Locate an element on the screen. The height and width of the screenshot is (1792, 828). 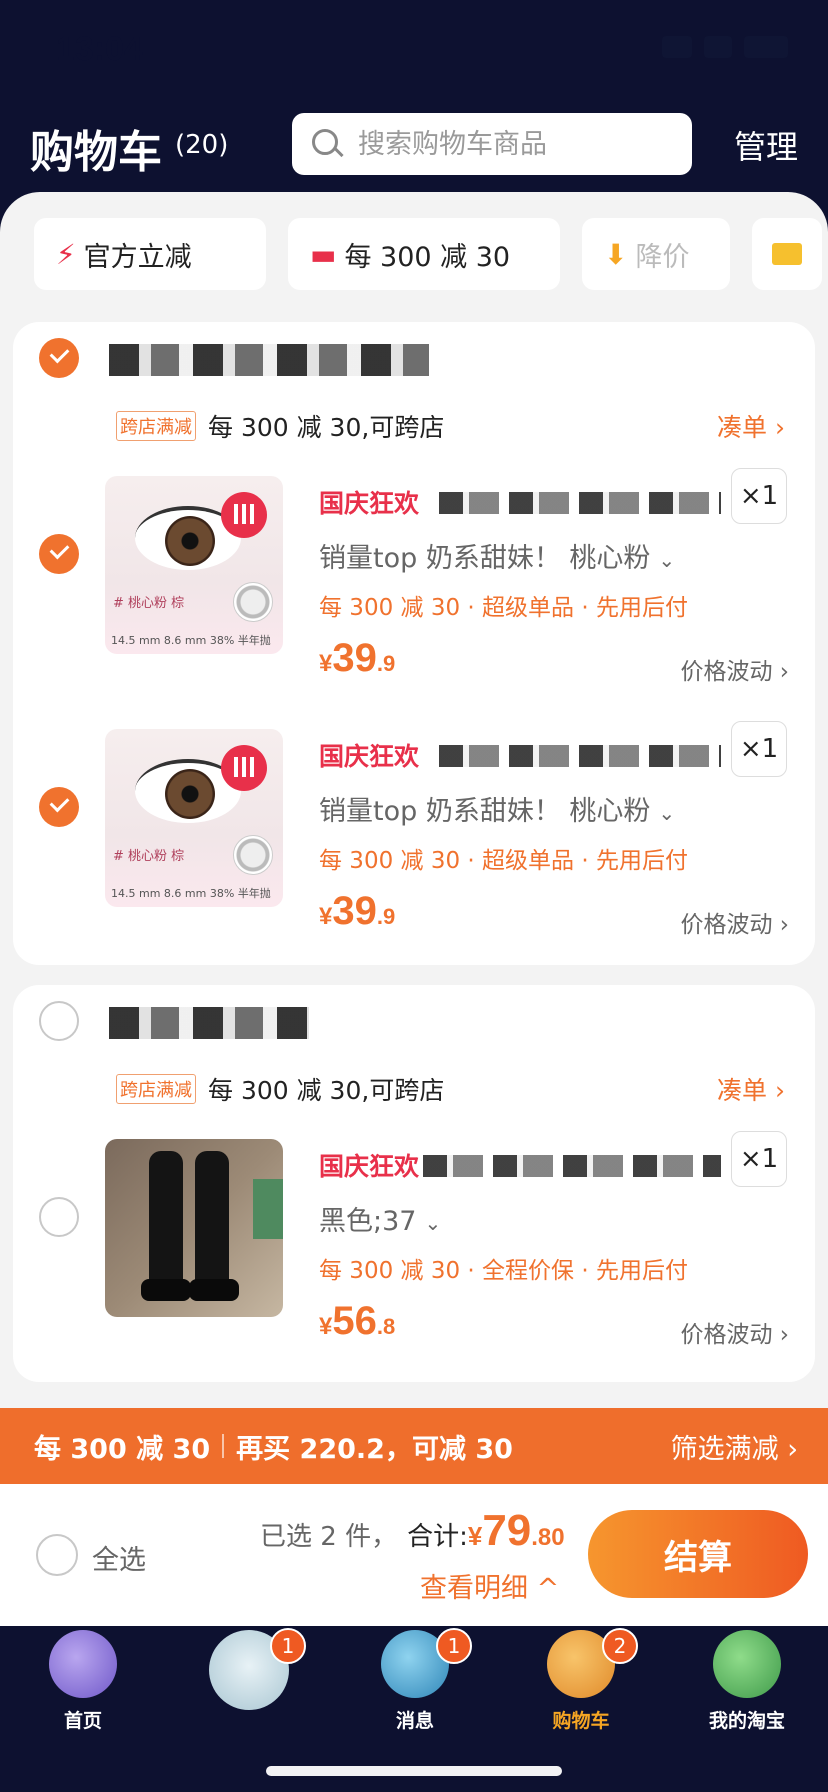
total-price: ¥79.80 is located at coordinates (516, 1531).